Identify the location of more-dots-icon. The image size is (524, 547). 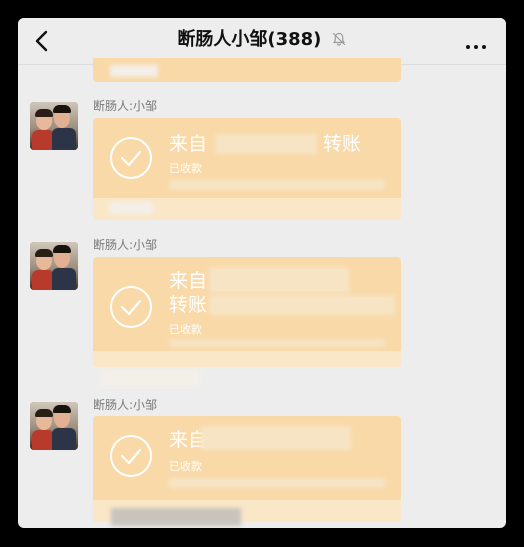
(479, 41).